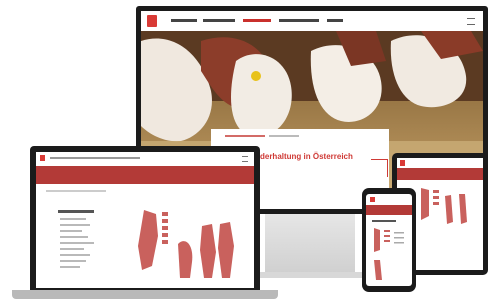 The height and width of the screenshot is (299, 490). Describe the element at coordinates (444, 206) in the screenshot. I see `tablet-beef-cuts` at that location.